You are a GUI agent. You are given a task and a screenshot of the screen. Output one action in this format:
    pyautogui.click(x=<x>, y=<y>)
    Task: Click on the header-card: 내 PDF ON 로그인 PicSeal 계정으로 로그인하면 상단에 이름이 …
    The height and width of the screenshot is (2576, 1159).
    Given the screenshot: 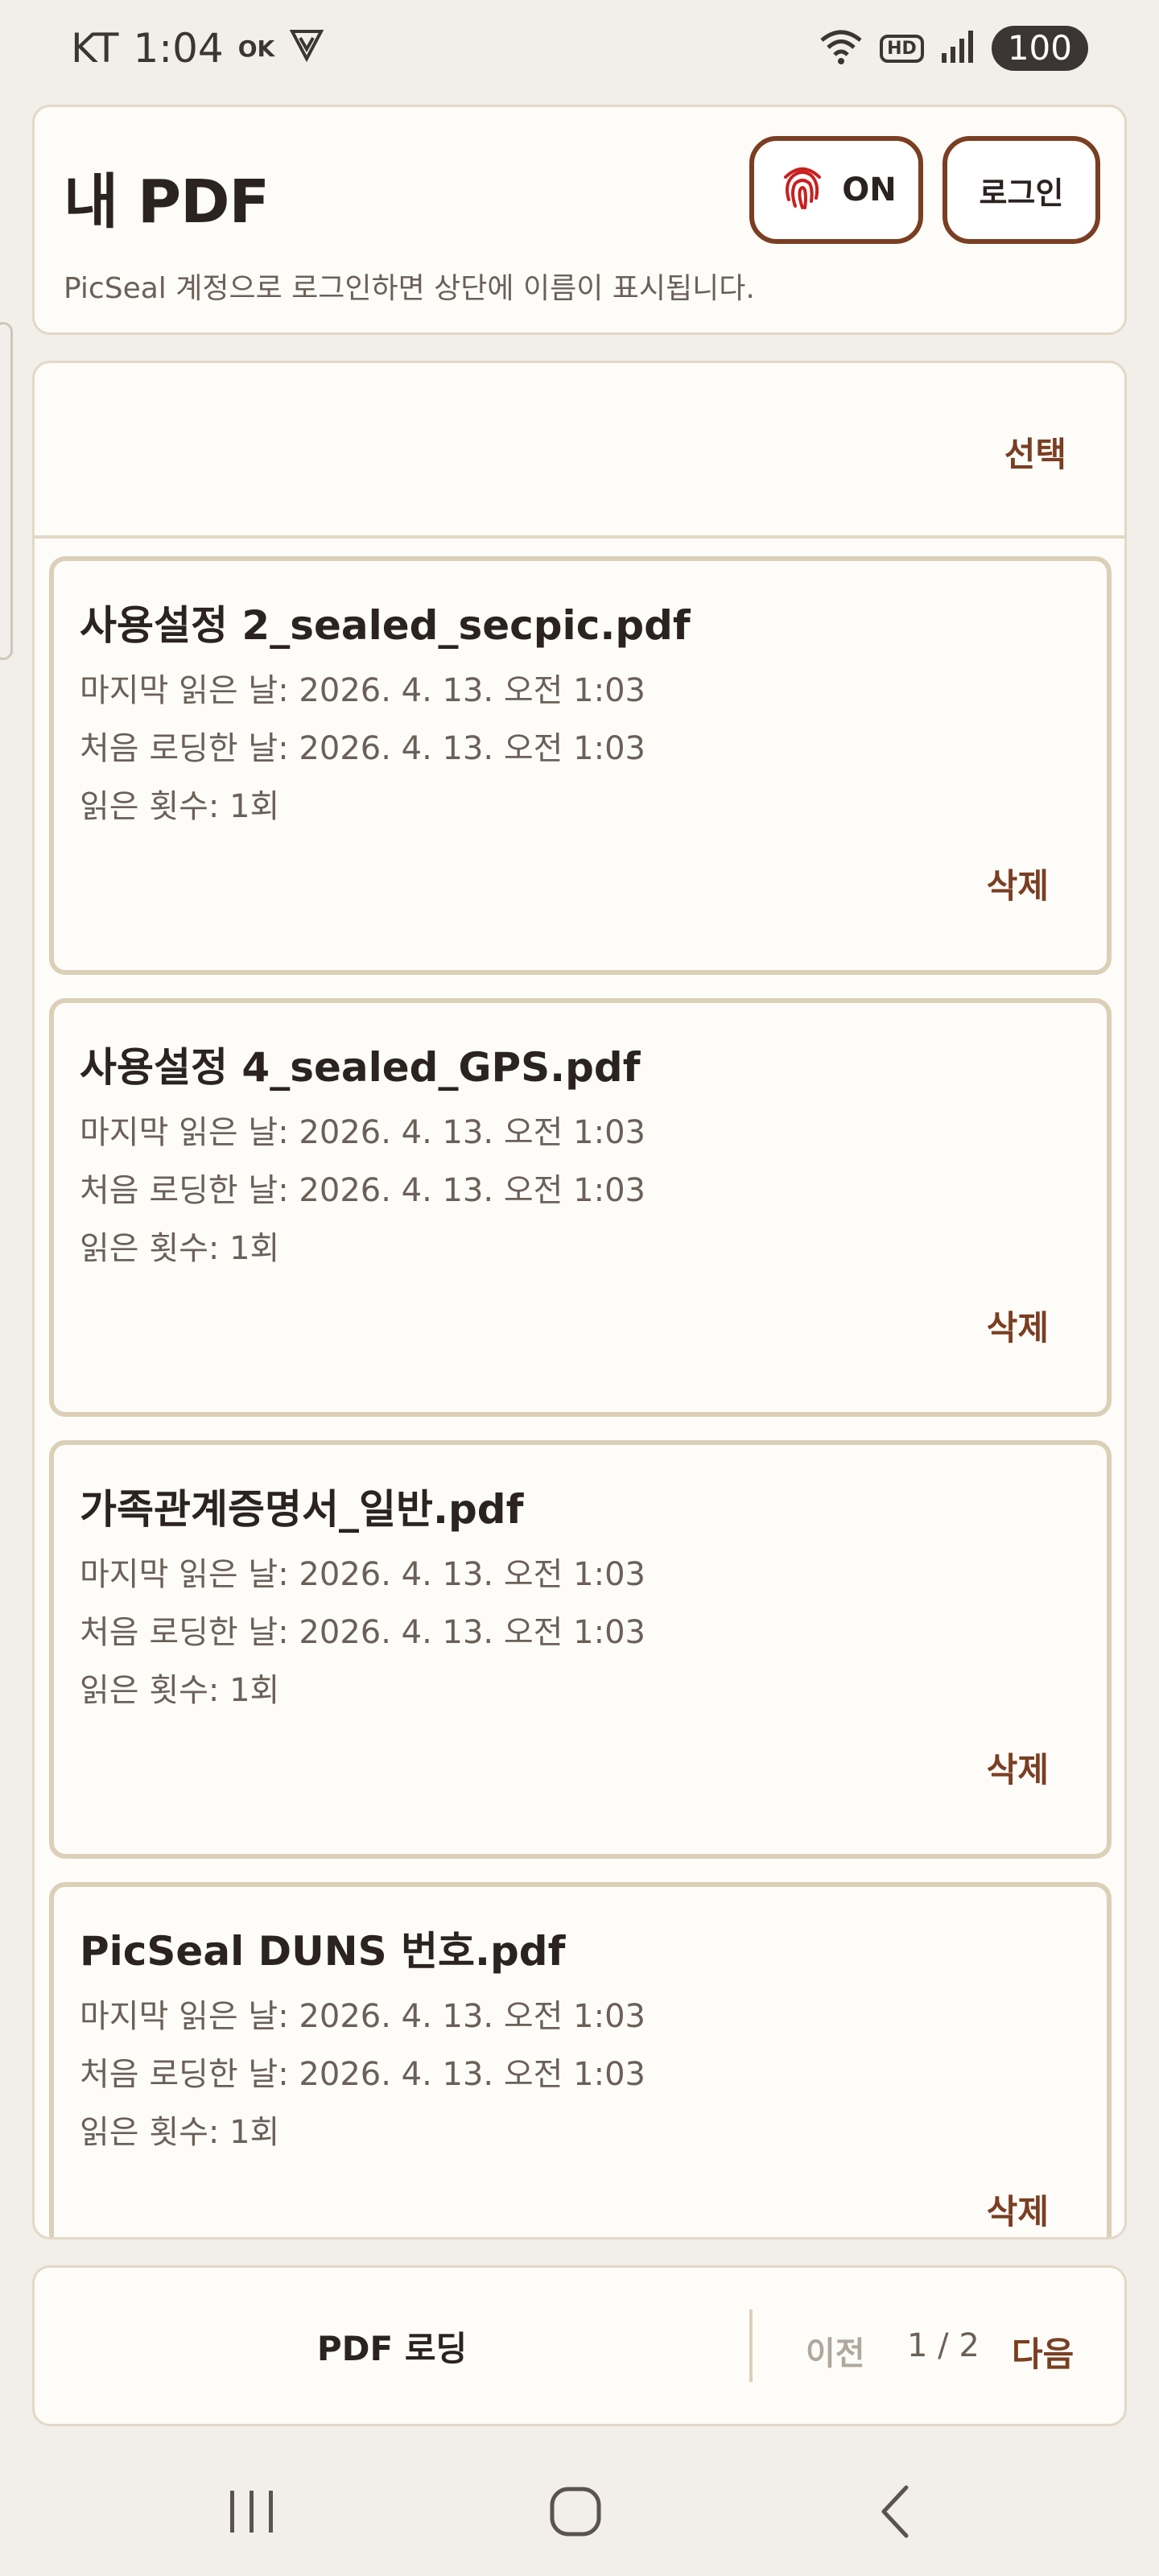 What is the action you would take?
    pyautogui.click(x=579, y=220)
    